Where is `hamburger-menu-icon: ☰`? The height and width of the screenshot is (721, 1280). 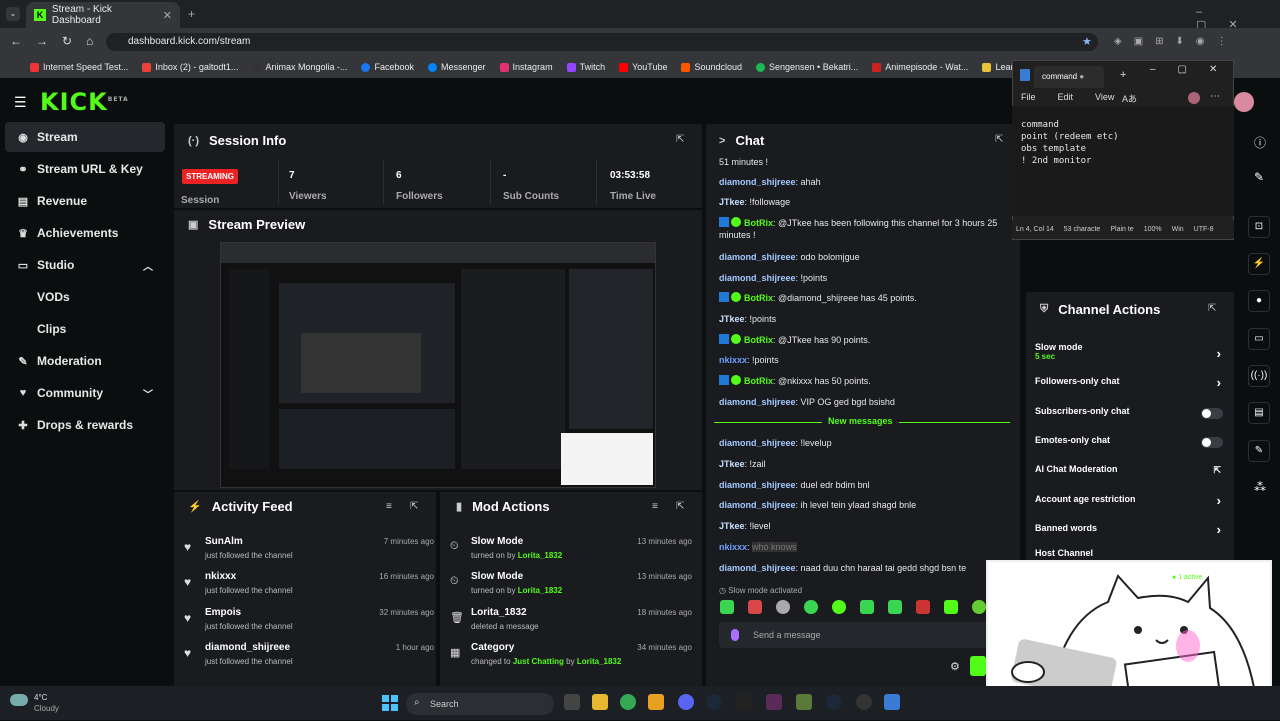 hamburger-menu-icon: ☰ is located at coordinates (20, 102).